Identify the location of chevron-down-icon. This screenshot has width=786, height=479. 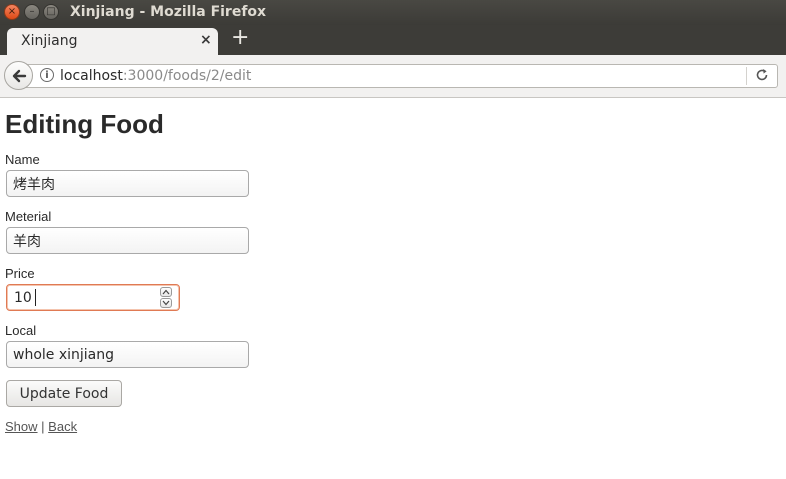
(166, 303).